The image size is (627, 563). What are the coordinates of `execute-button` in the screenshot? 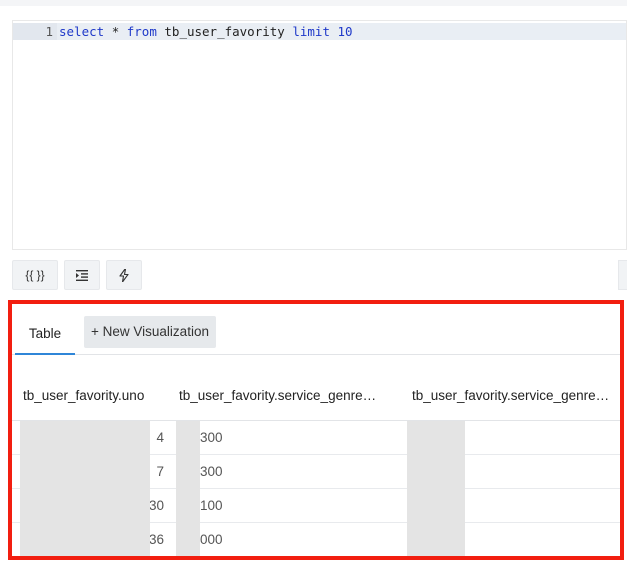 It's located at (124, 275).